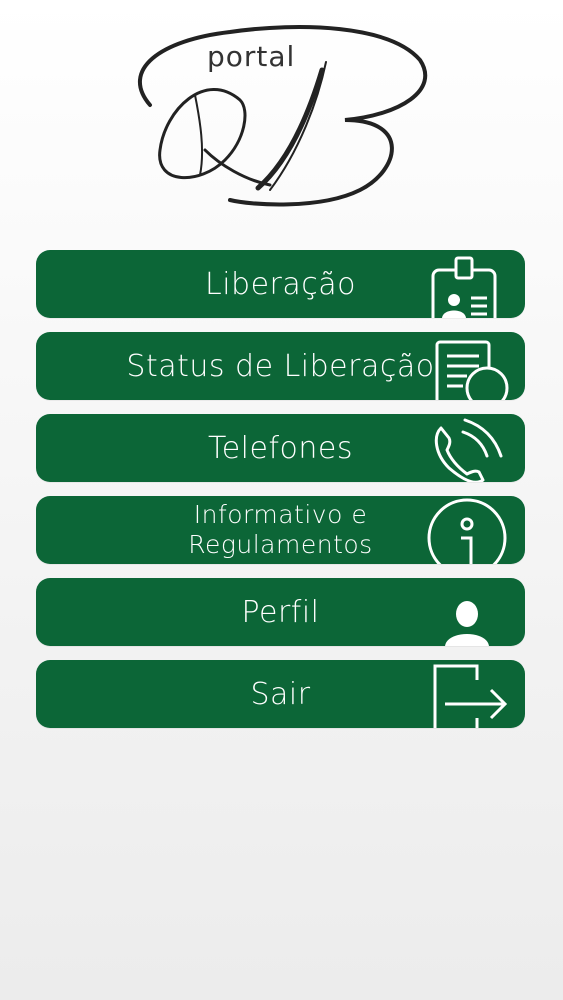 This screenshot has width=563, height=1000. What do you see at coordinates (280, 366) in the screenshot?
I see `menu-button-status-liberacao: Status de Liberação` at bounding box center [280, 366].